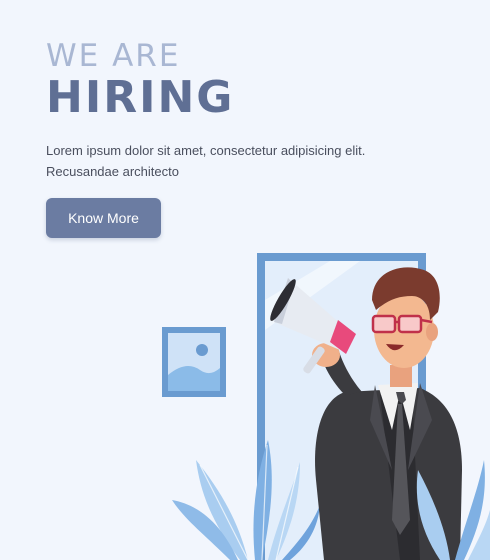 This screenshot has width=490, height=560. Describe the element at coordinates (194, 362) in the screenshot. I see `picture-frame-icon` at that location.